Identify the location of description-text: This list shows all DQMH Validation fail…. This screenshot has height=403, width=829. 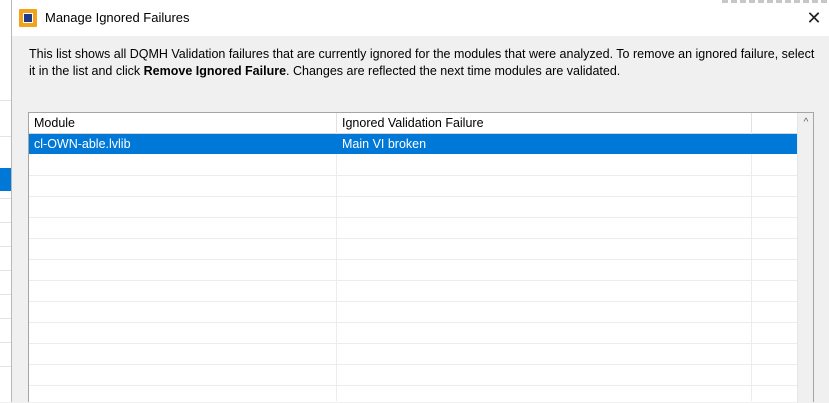
(424, 63).